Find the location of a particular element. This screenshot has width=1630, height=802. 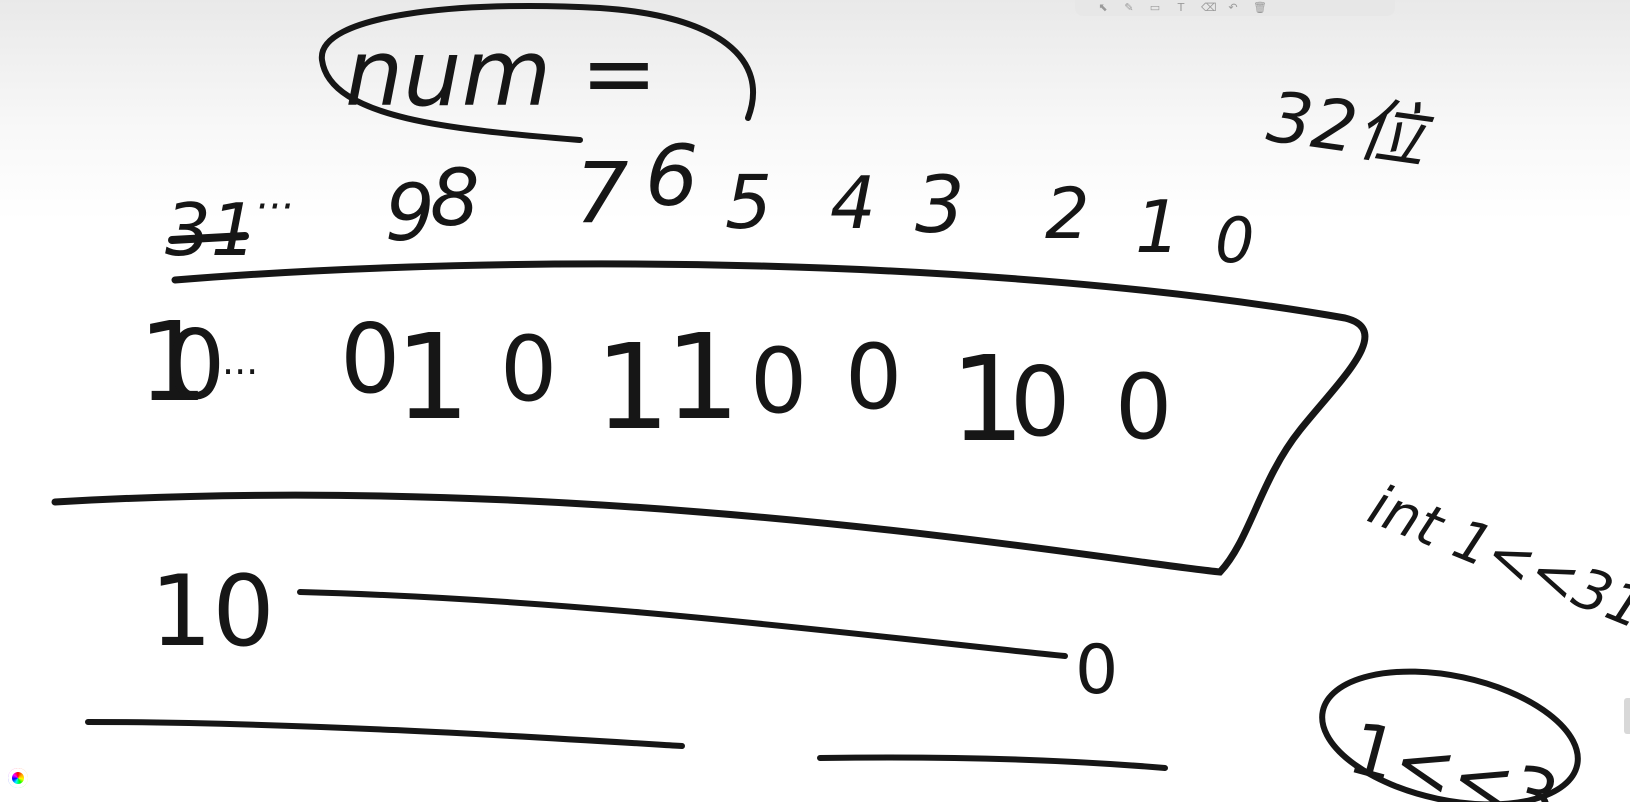

bit-position-label: 31 is located at coordinates (211, 230).